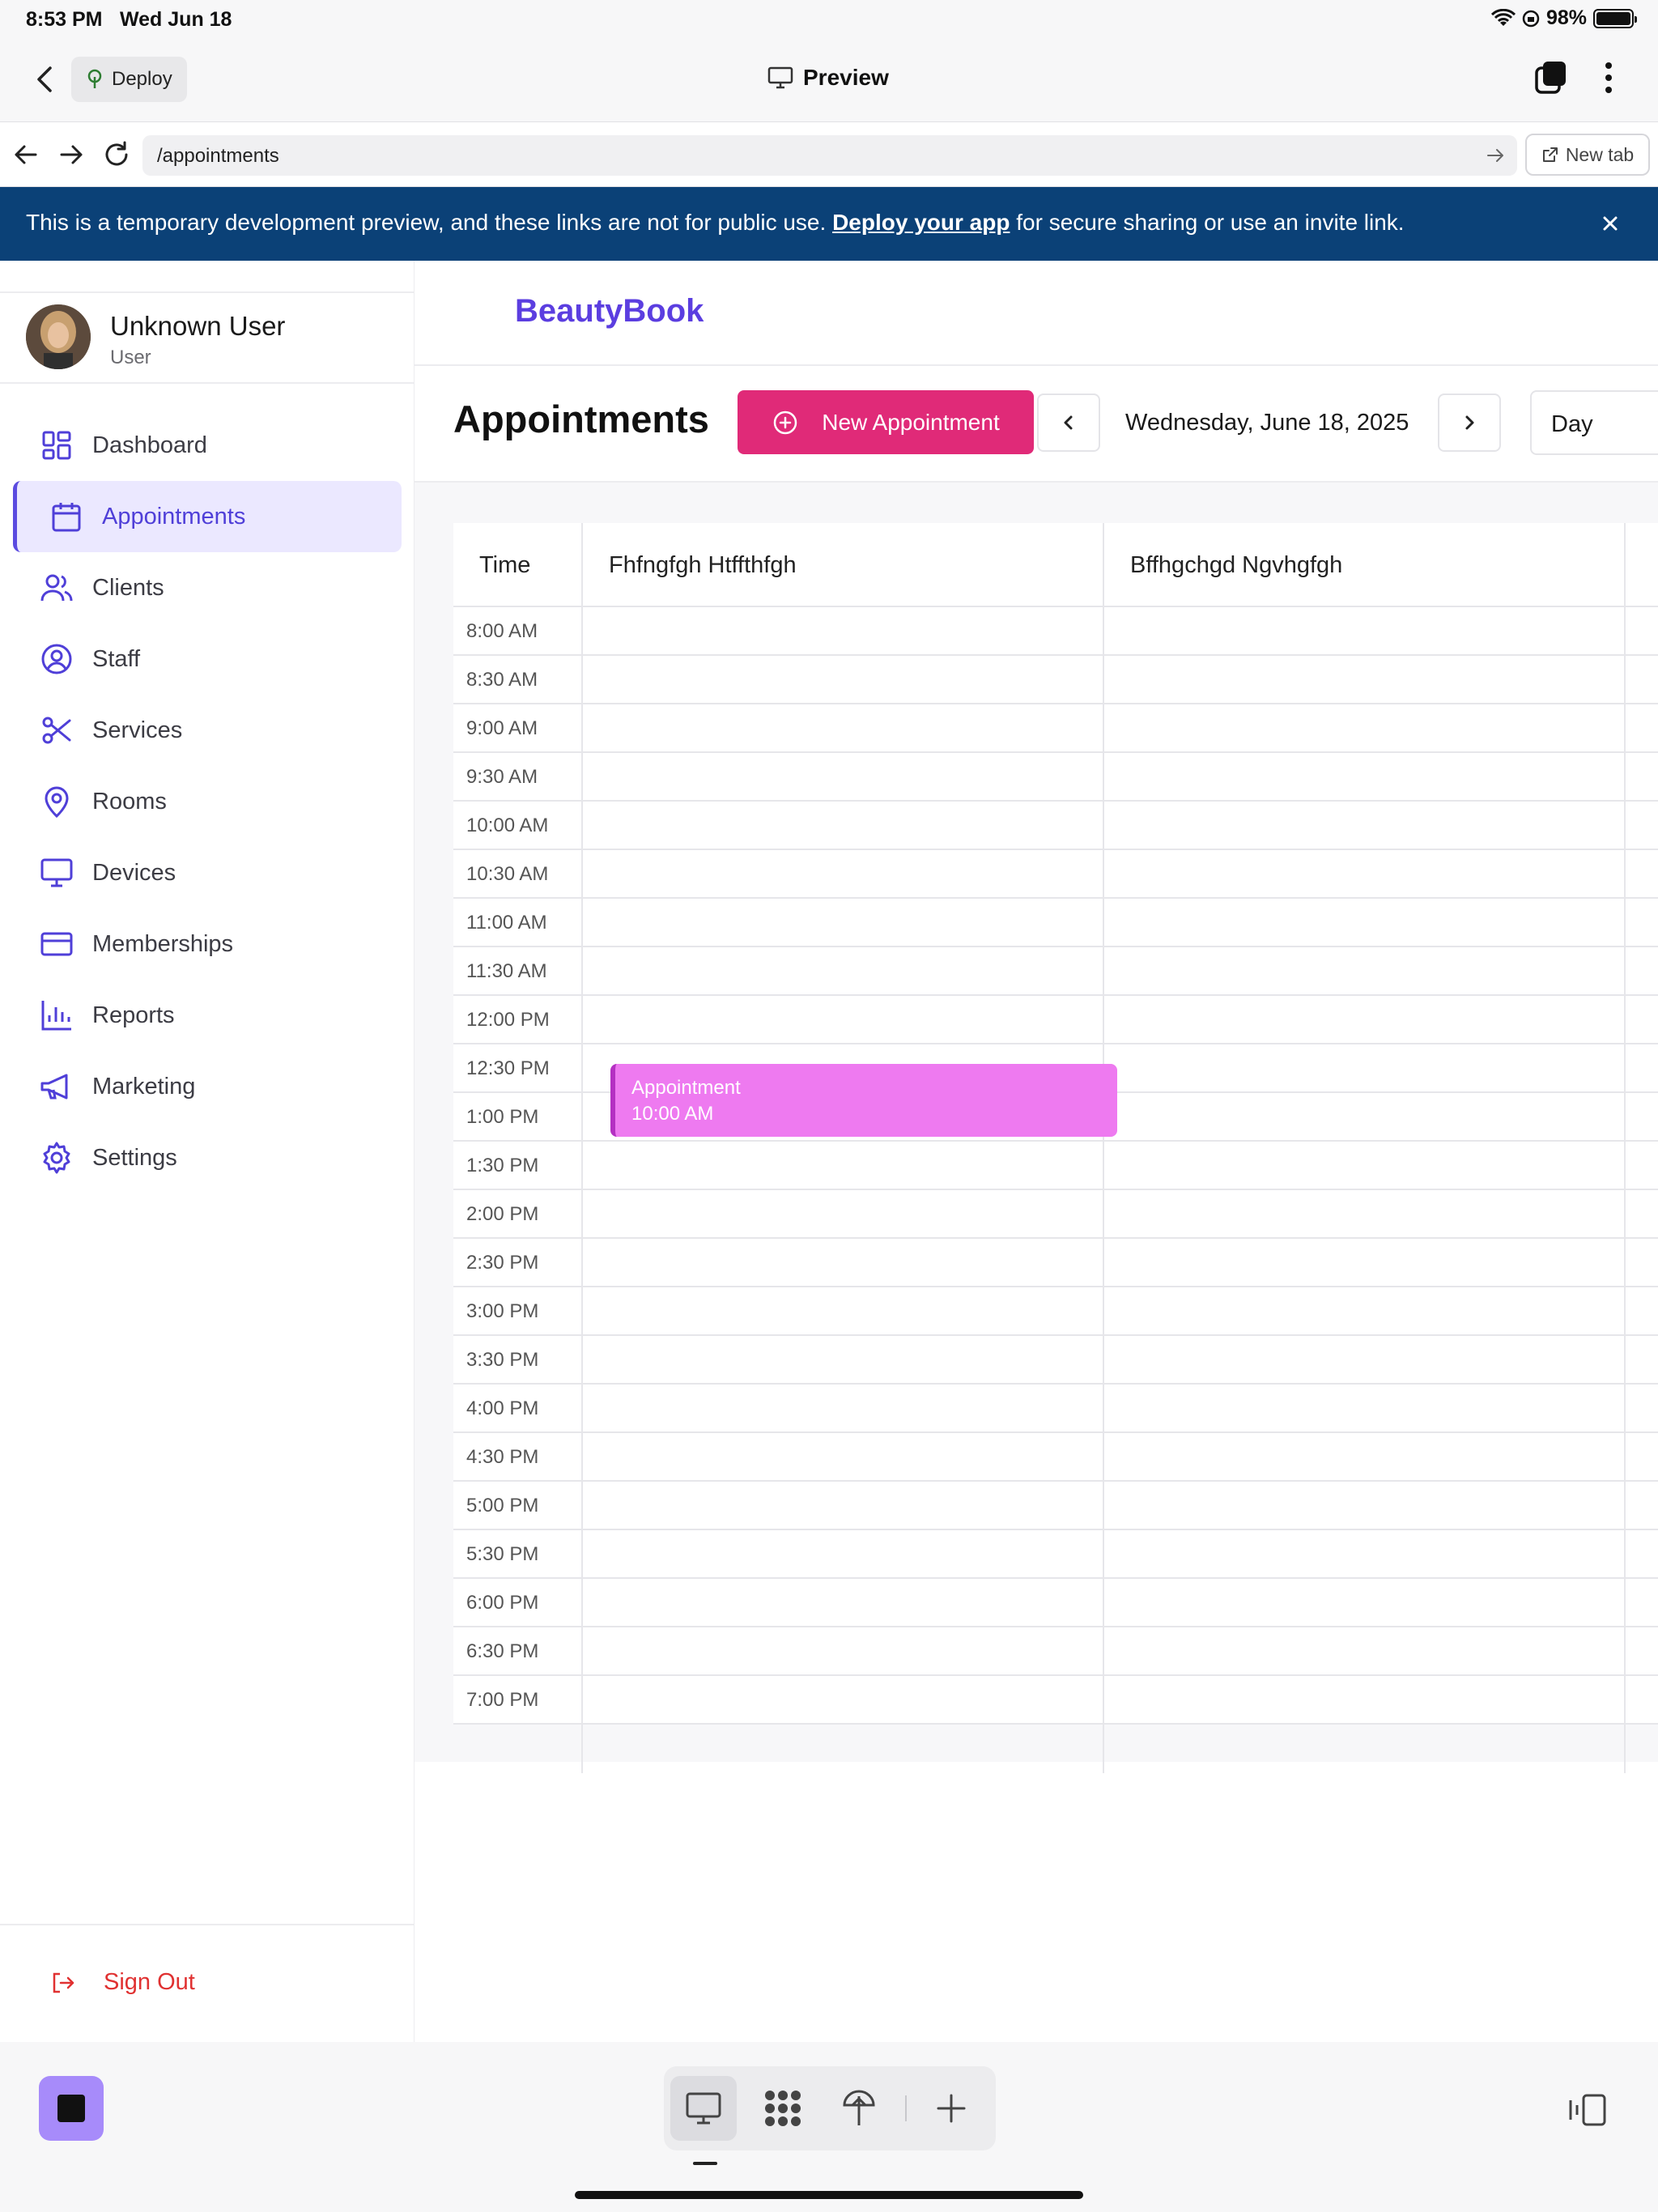 This screenshot has width=1658, height=2212. I want to click on tabs-switcher-icon, so click(1551, 78).